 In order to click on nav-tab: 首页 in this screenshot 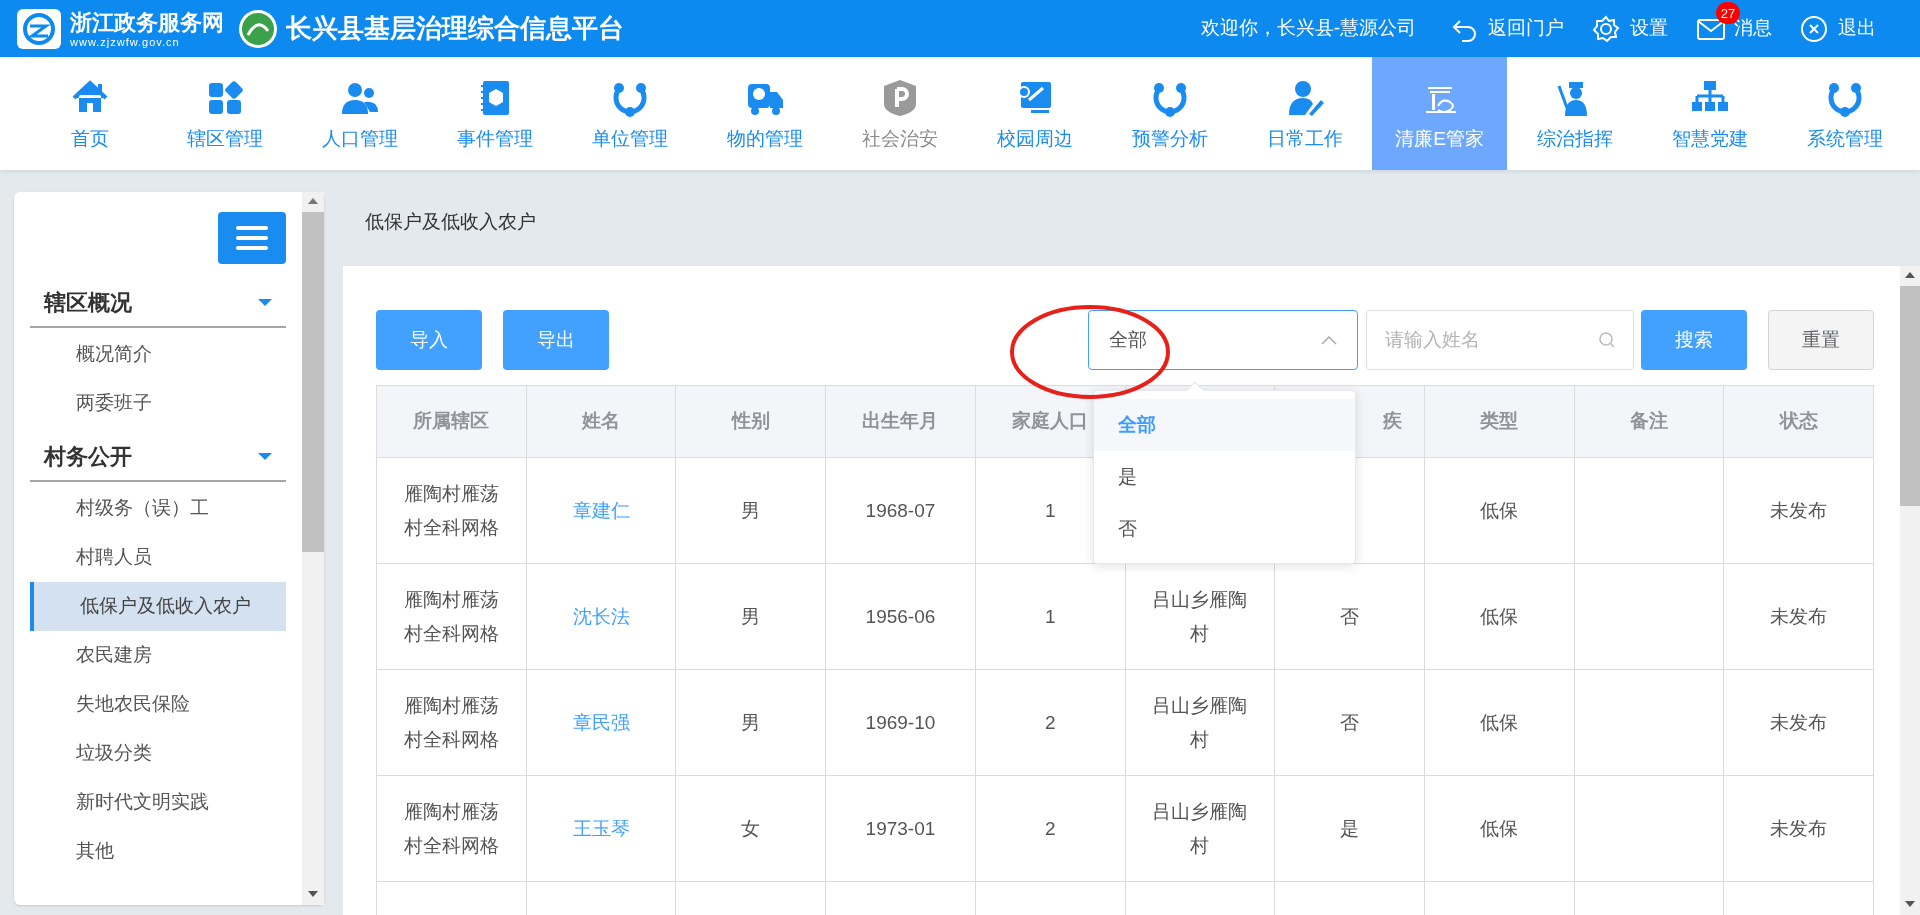, I will do `click(89, 113)`.